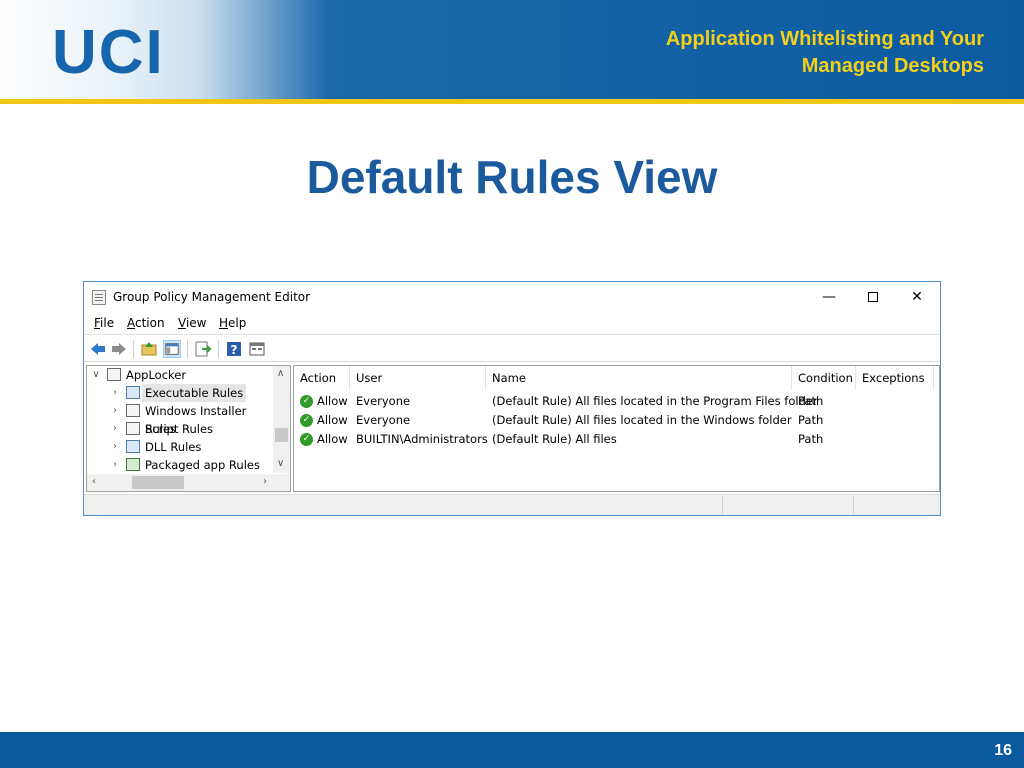 The width and height of the screenshot is (1024, 768). Describe the element at coordinates (512, 177) in the screenshot. I see `slide-title: Default Rules View` at that location.